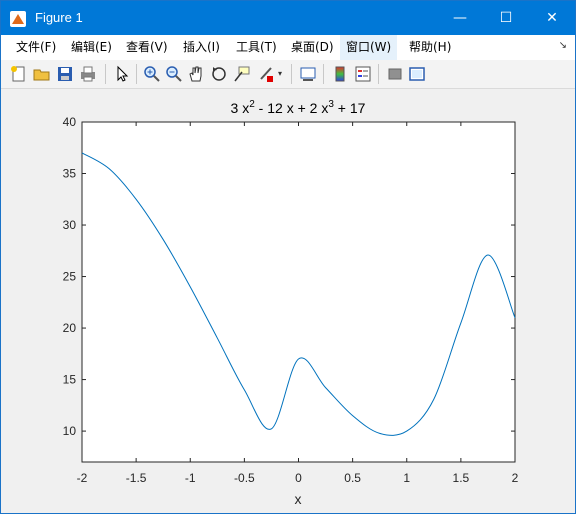  Describe the element at coordinates (70, 122) in the screenshot. I see `y-tick-label: 40` at that location.